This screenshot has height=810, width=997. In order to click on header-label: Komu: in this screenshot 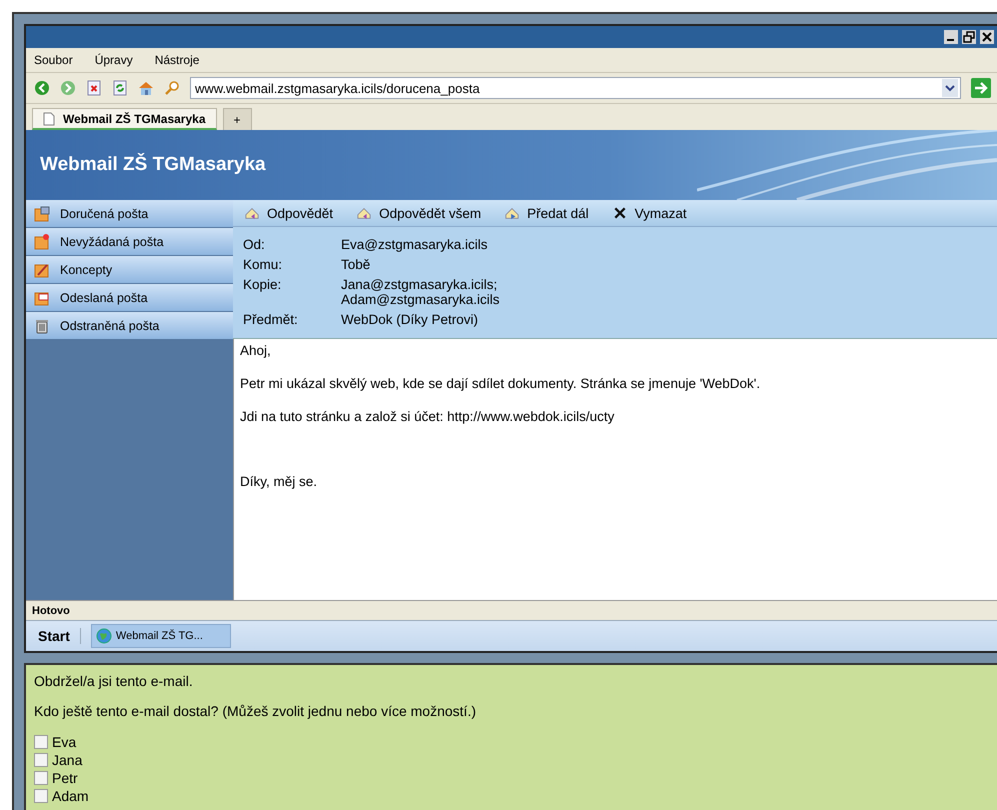, I will do `click(263, 264)`.